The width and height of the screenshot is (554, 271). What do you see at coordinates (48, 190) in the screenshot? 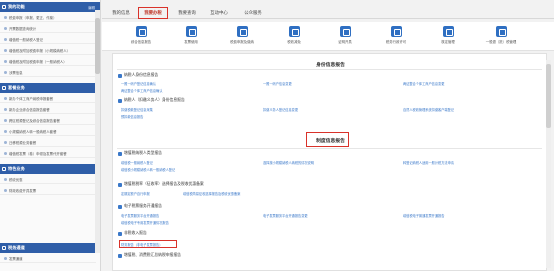
I see `sidebar-item: 财政收费开具发票` at bounding box center [48, 190].